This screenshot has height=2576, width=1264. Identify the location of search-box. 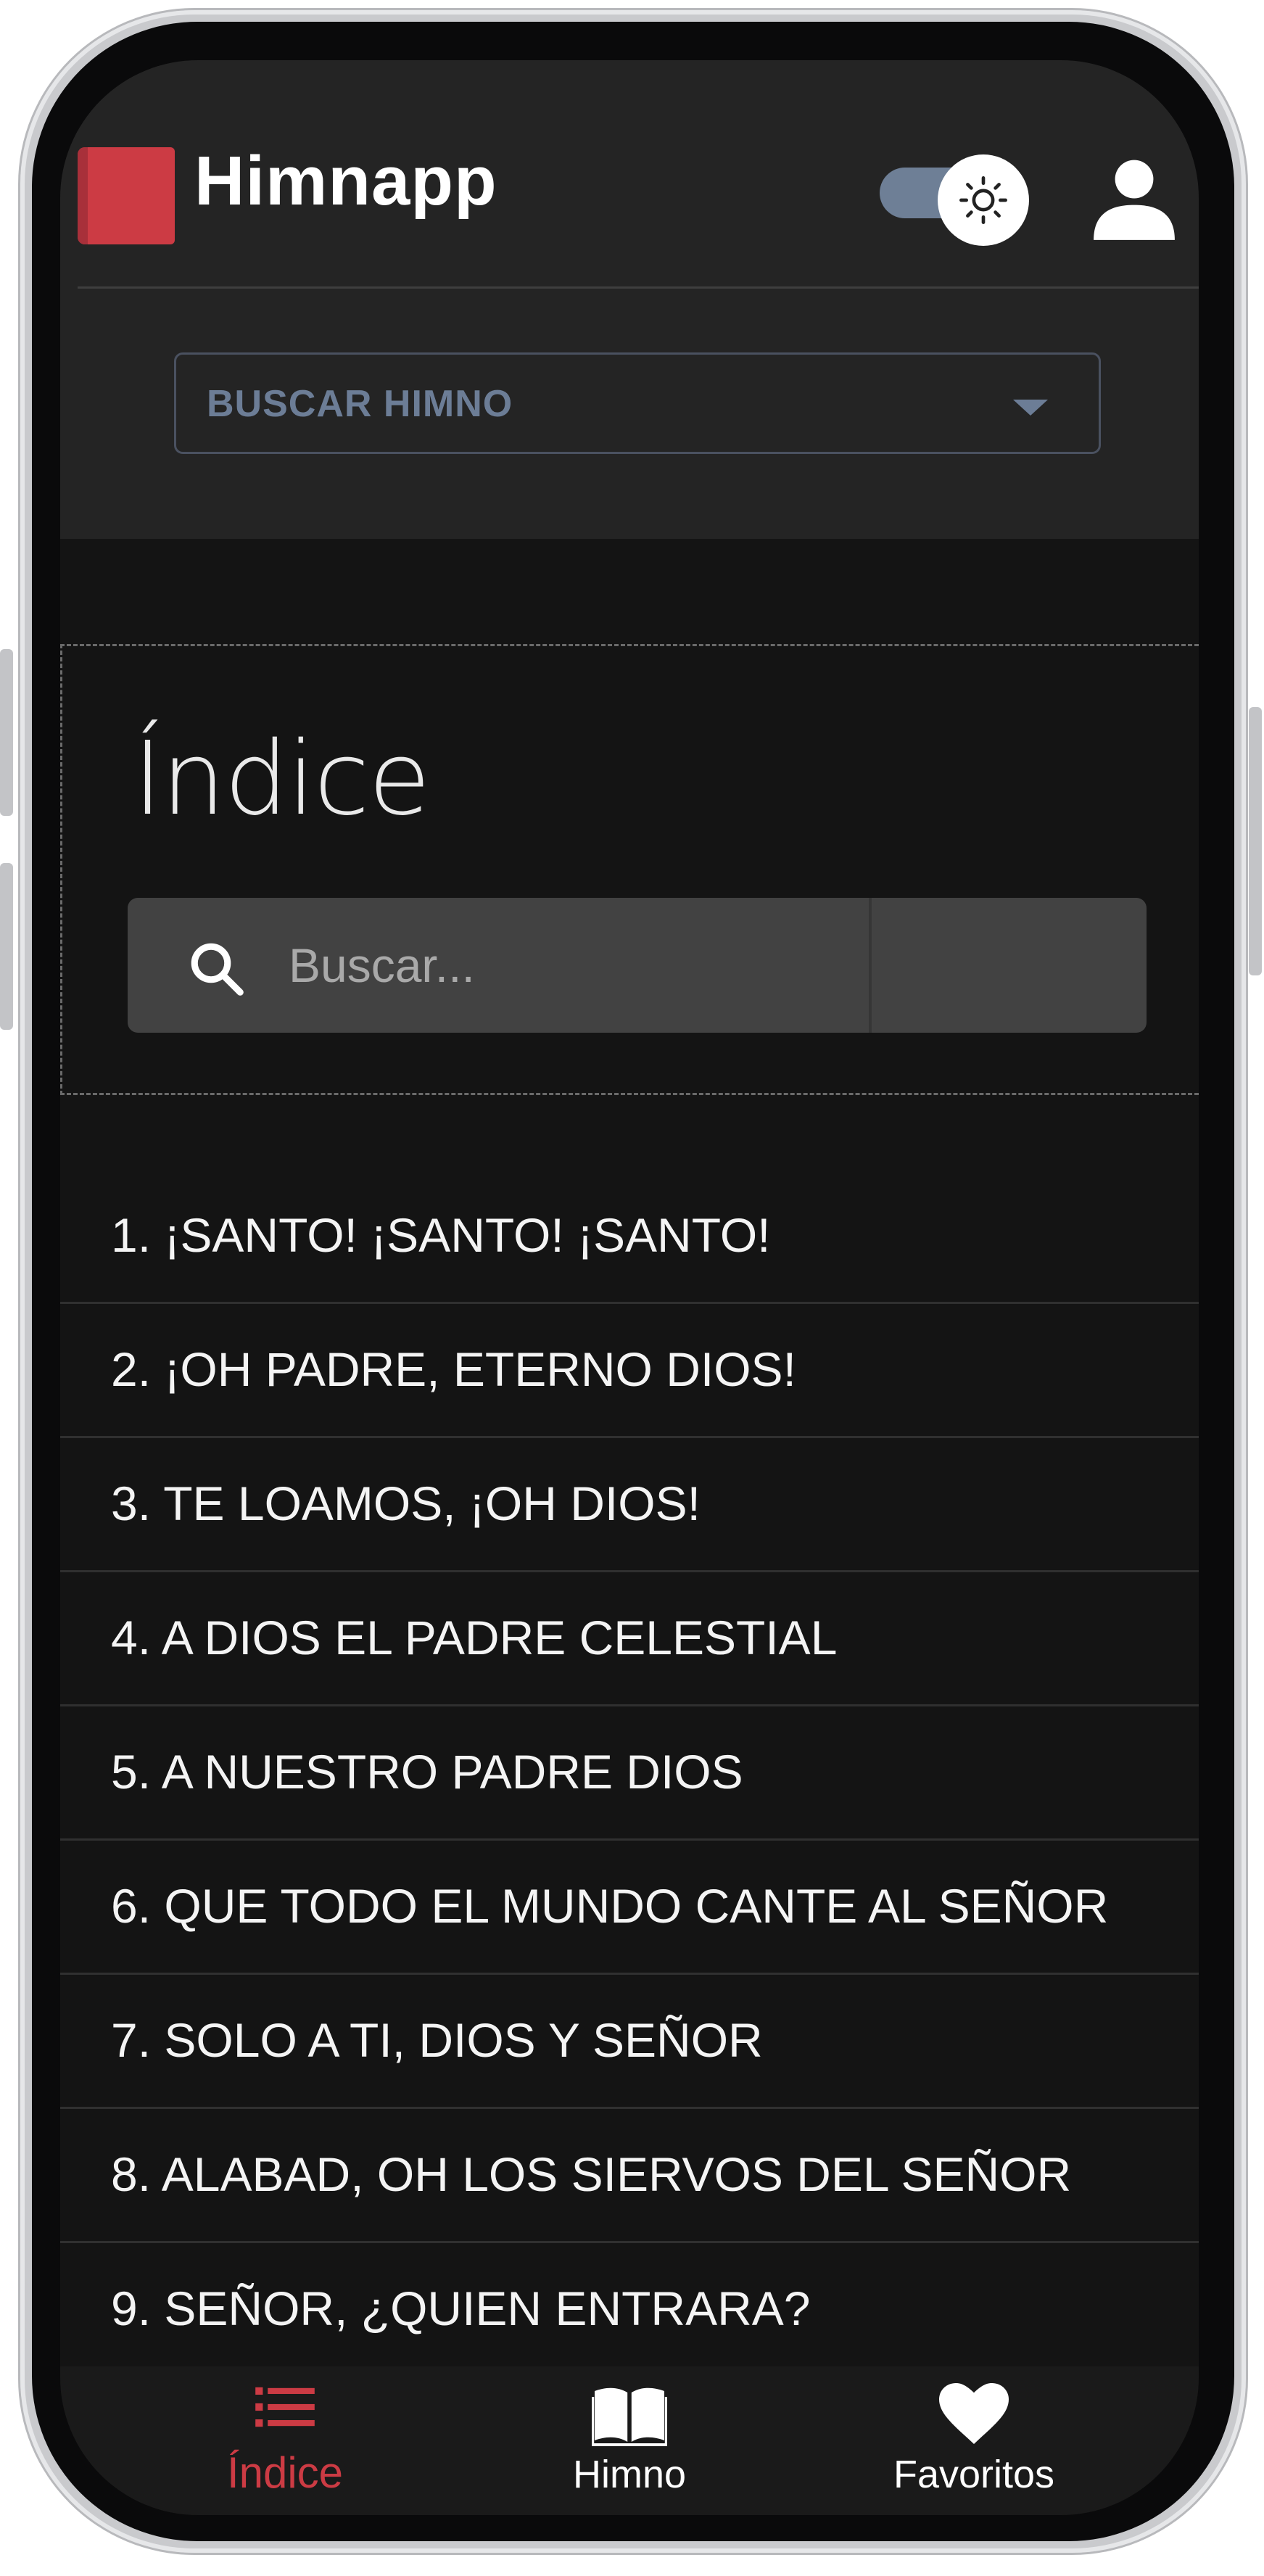
(637, 965).